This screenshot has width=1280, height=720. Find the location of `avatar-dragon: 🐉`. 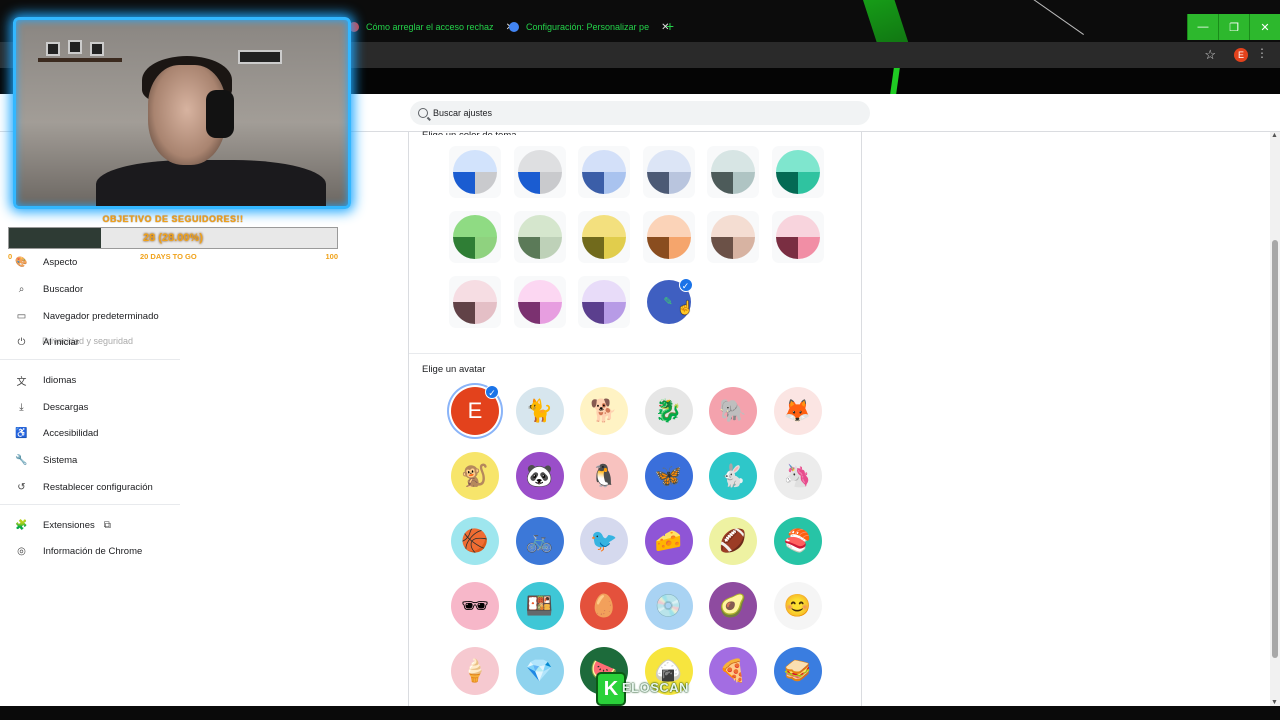

avatar-dragon: 🐉 is located at coordinates (668, 411).